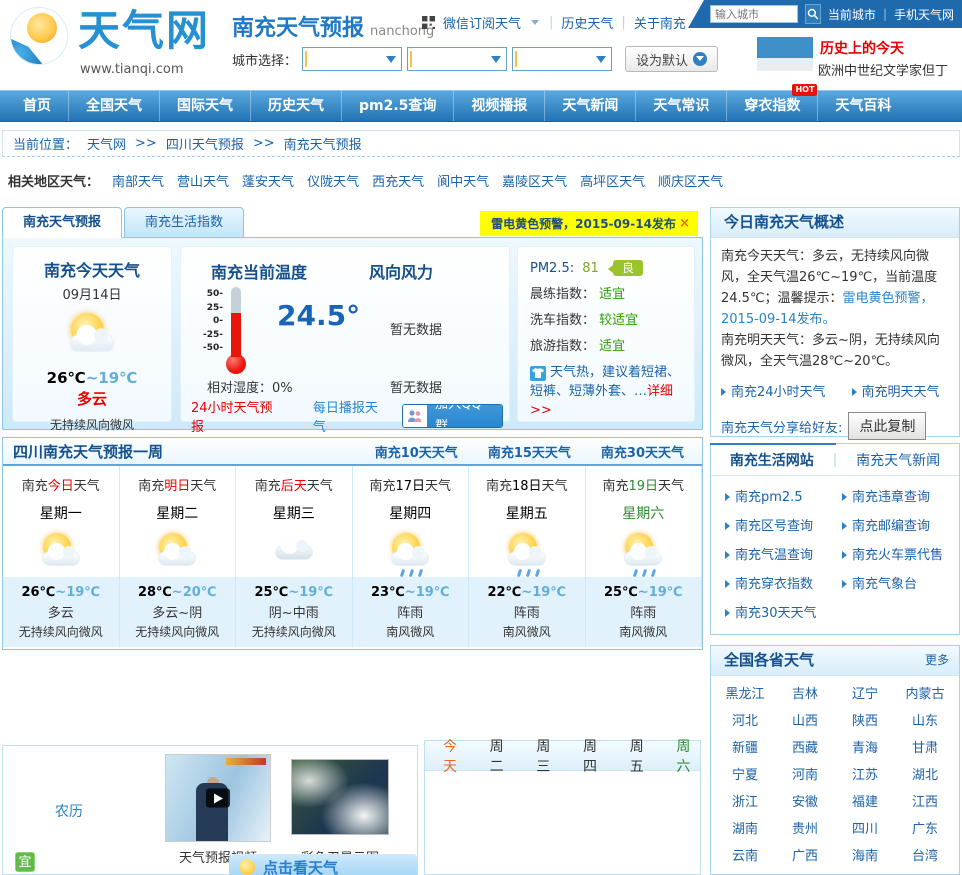 The image size is (962, 875). What do you see at coordinates (745, 856) in the screenshot?
I see `province-link: 云南` at bounding box center [745, 856].